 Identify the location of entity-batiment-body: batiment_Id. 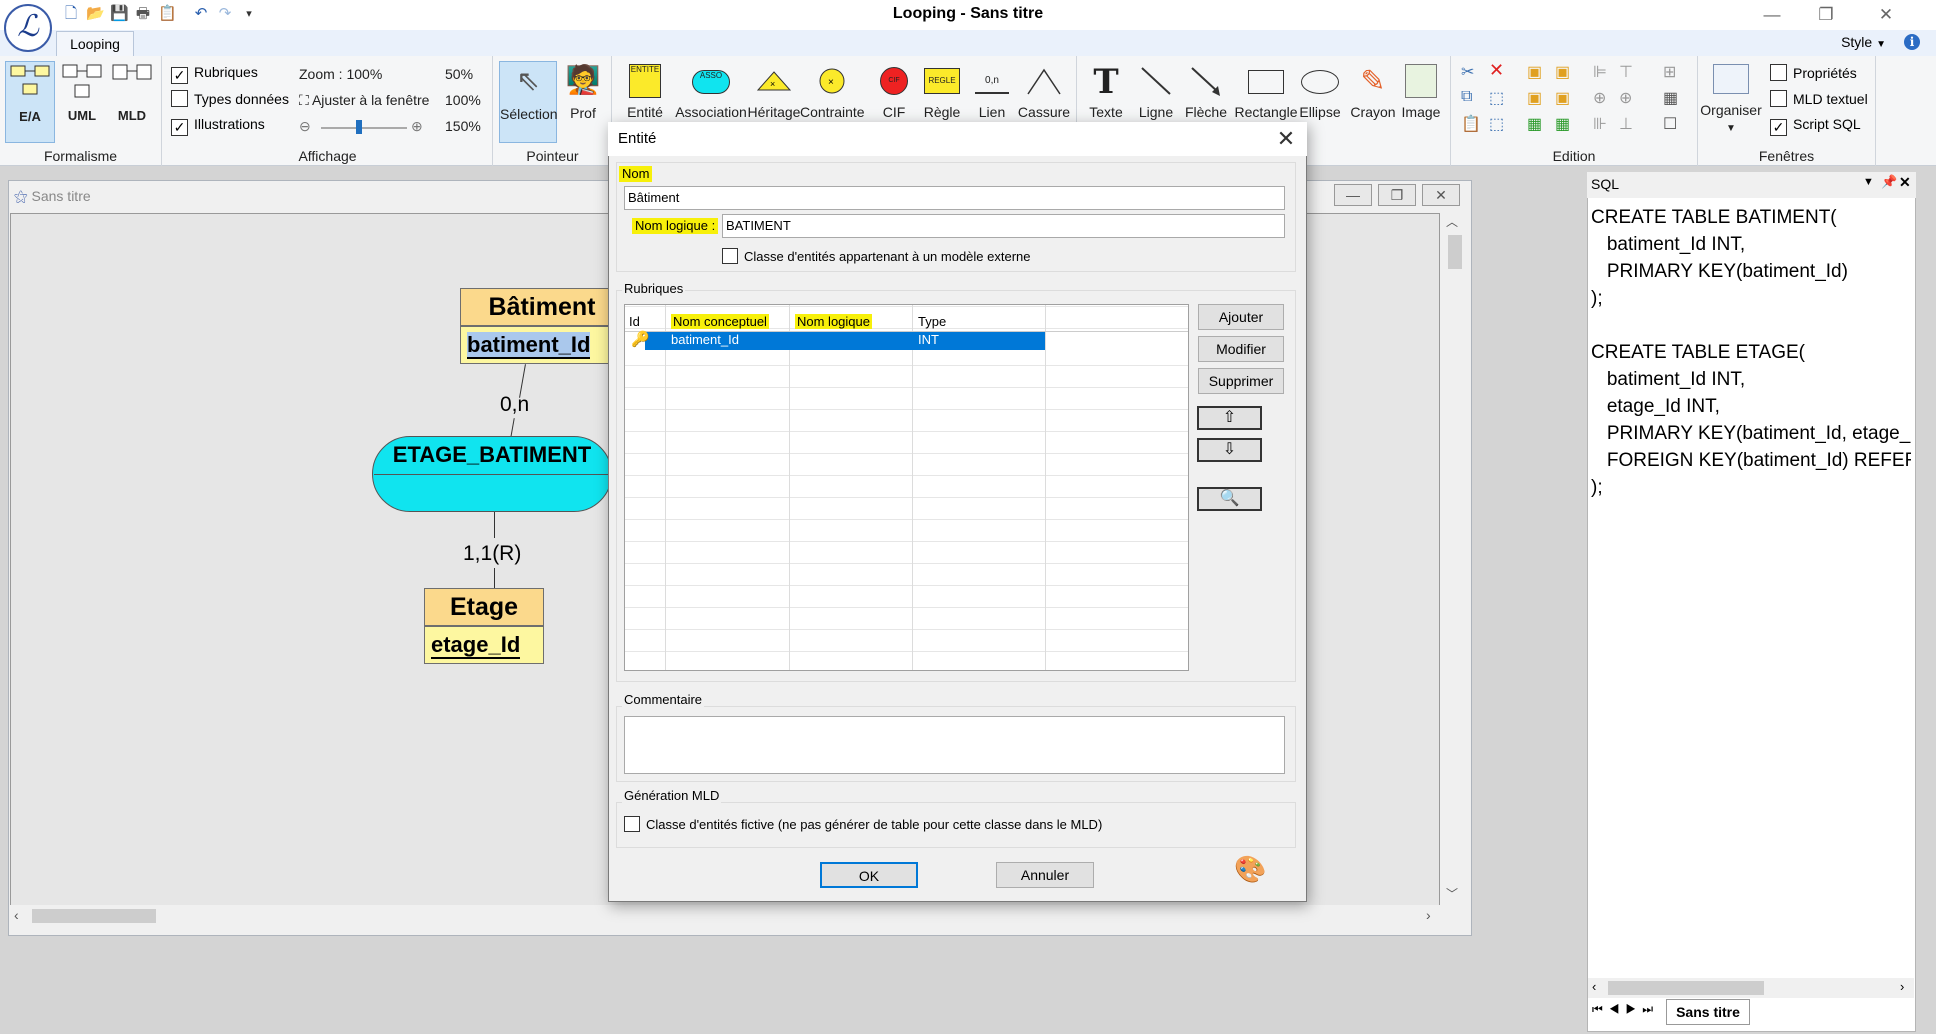
(542, 345).